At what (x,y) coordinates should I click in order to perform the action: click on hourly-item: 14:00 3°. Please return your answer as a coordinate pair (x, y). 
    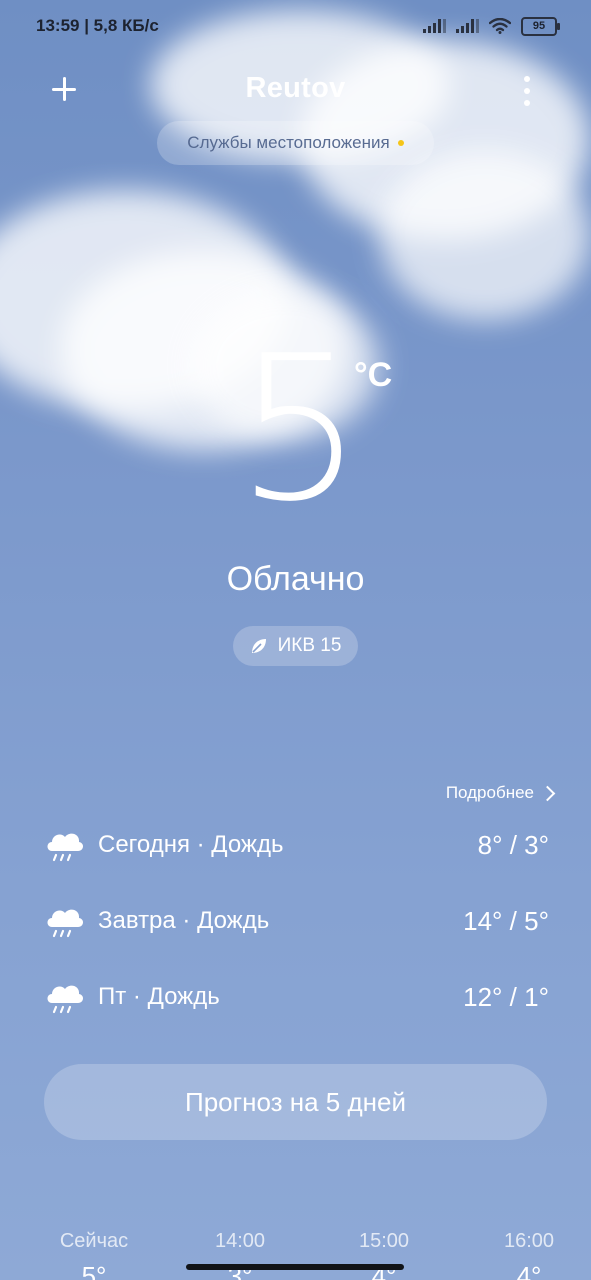
    Looking at the image, I should click on (240, 1255).